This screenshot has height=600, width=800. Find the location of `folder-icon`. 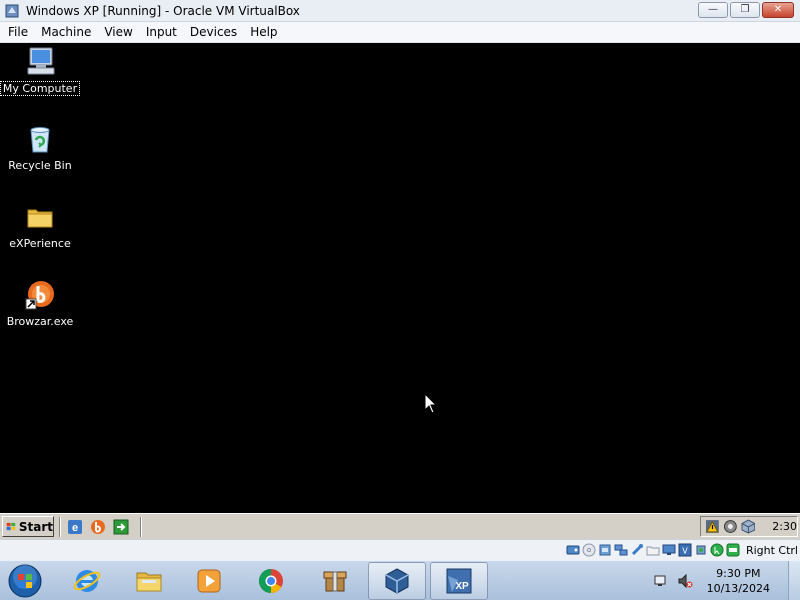

folder-icon is located at coordinates (40, 218).